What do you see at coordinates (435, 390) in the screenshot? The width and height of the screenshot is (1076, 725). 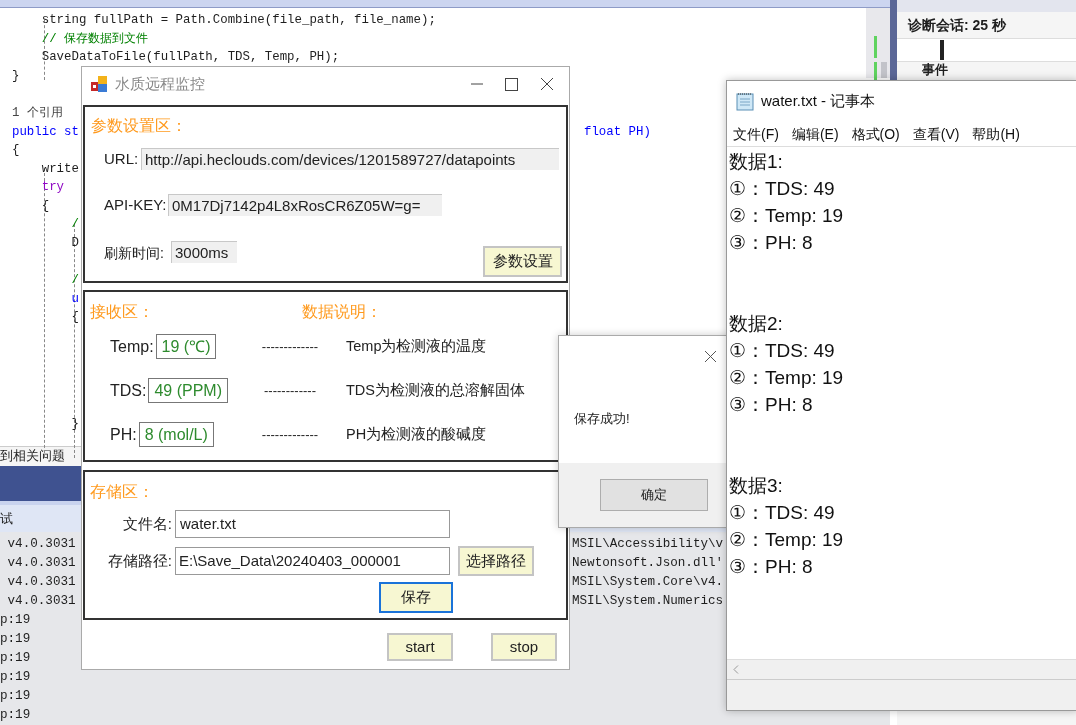 I see `reading-description: TDS为检测液的总溶解固体` at bounding box center [435, 390].